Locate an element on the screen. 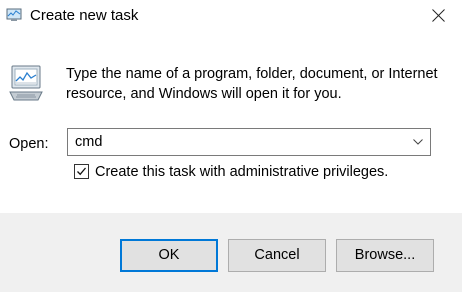 The height and width of the screenshot is (292, 462). cancel-button: Cancel is located at coordinates (277, 255).